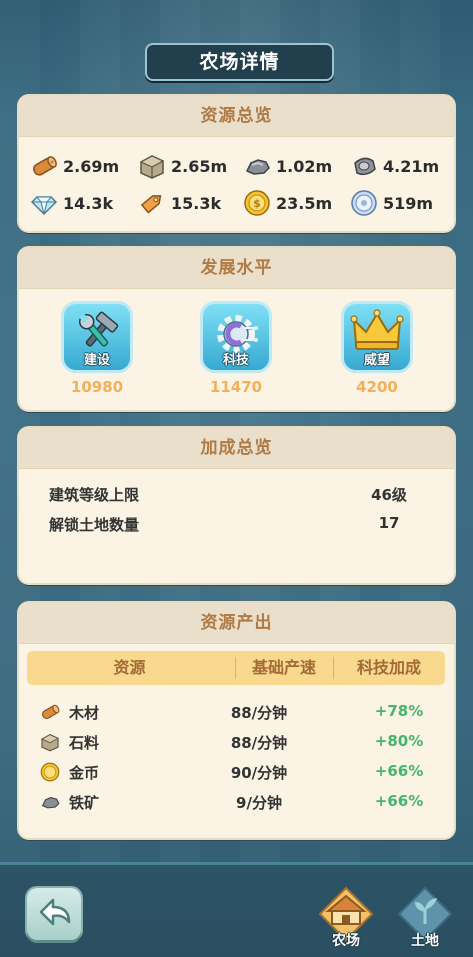 The image size is (473, 957). What do you see at coordinates (152, 203) in the screenshot?
I see `tag-icon` at bounding box center [152, 203].